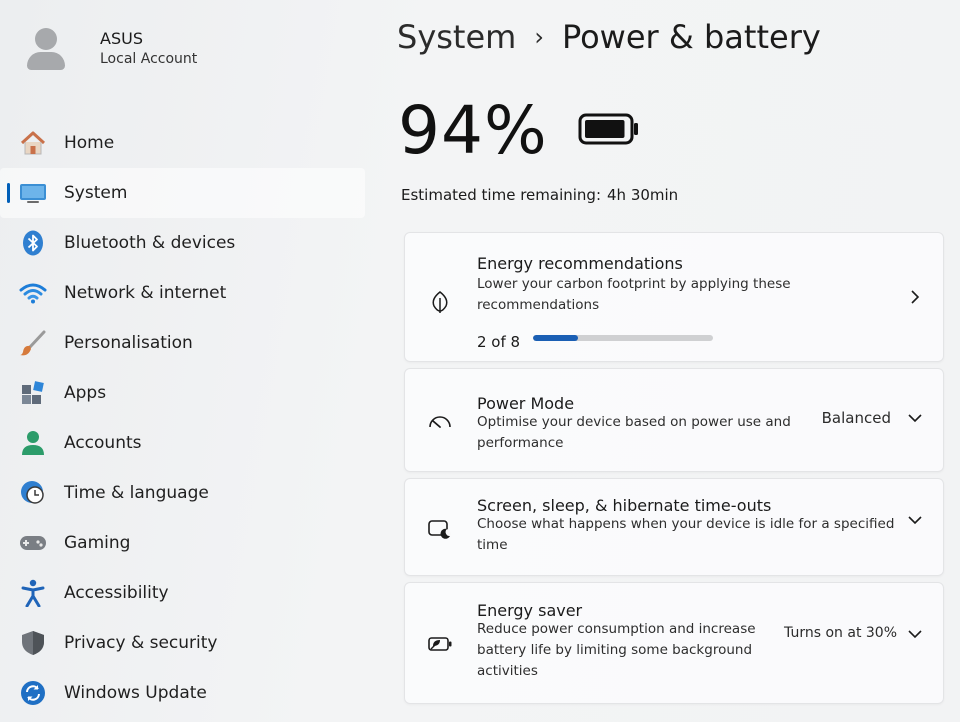  I want to click on estimated-time: Estimated time remaining: 4h 30min, so click(539, 195).